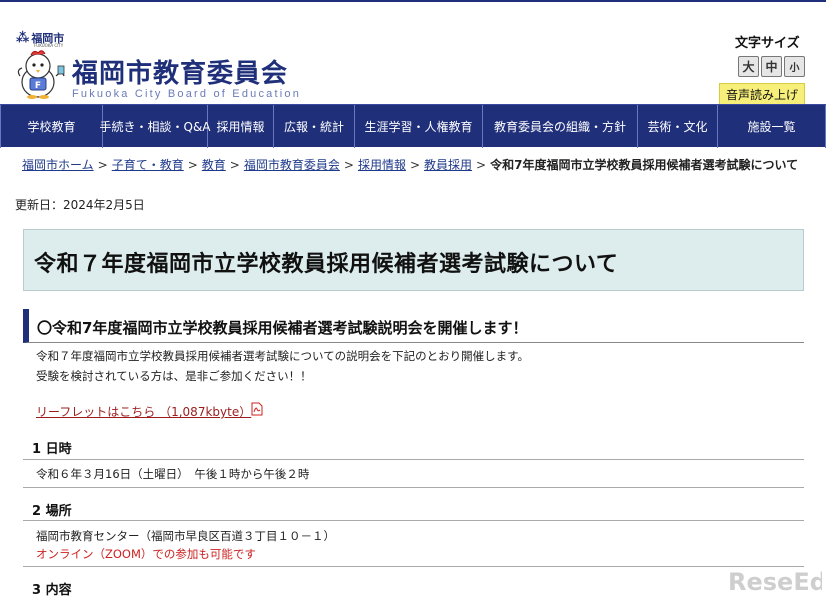  I want to click on section-heading-box: 〇令和7年度福岡市立学校教員採用候補者選考試験説明会を開催します！, so click(413, 326).